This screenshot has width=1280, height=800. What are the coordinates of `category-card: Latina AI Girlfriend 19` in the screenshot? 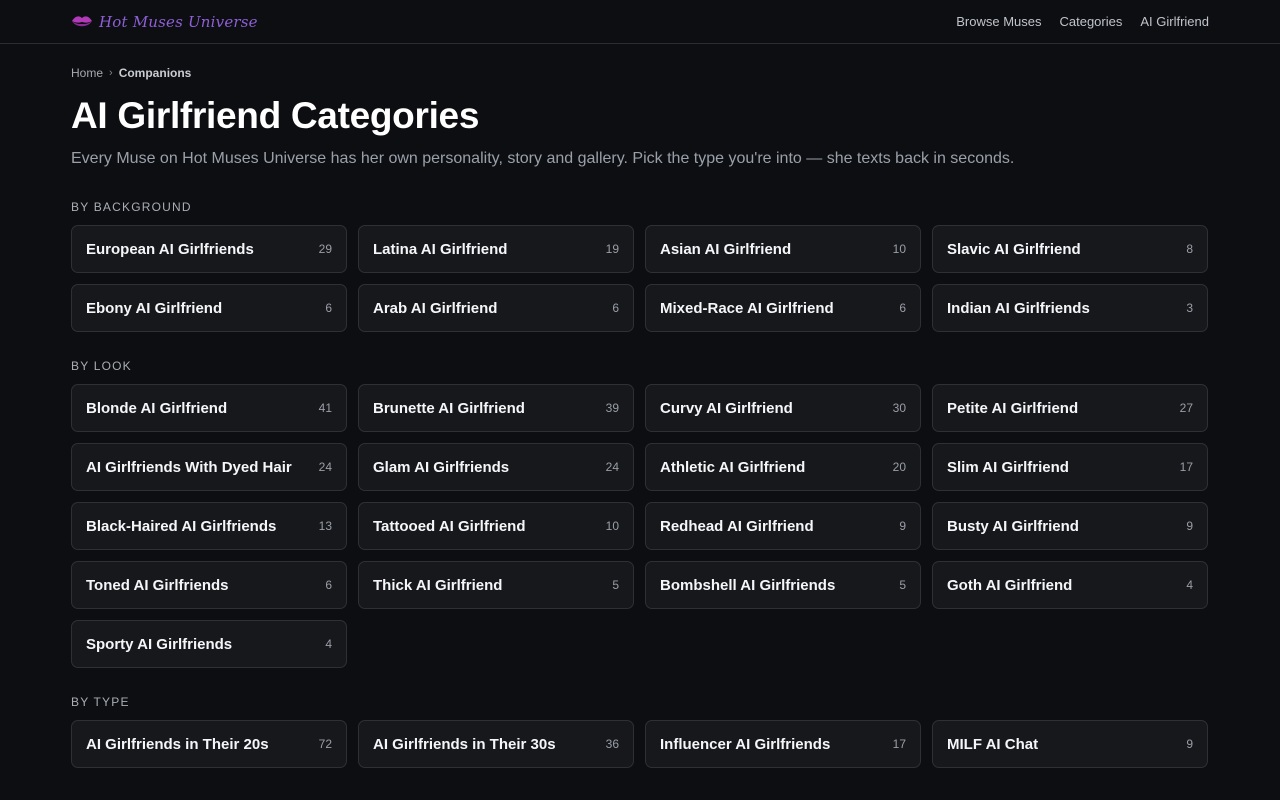 It's located at (496, 249).